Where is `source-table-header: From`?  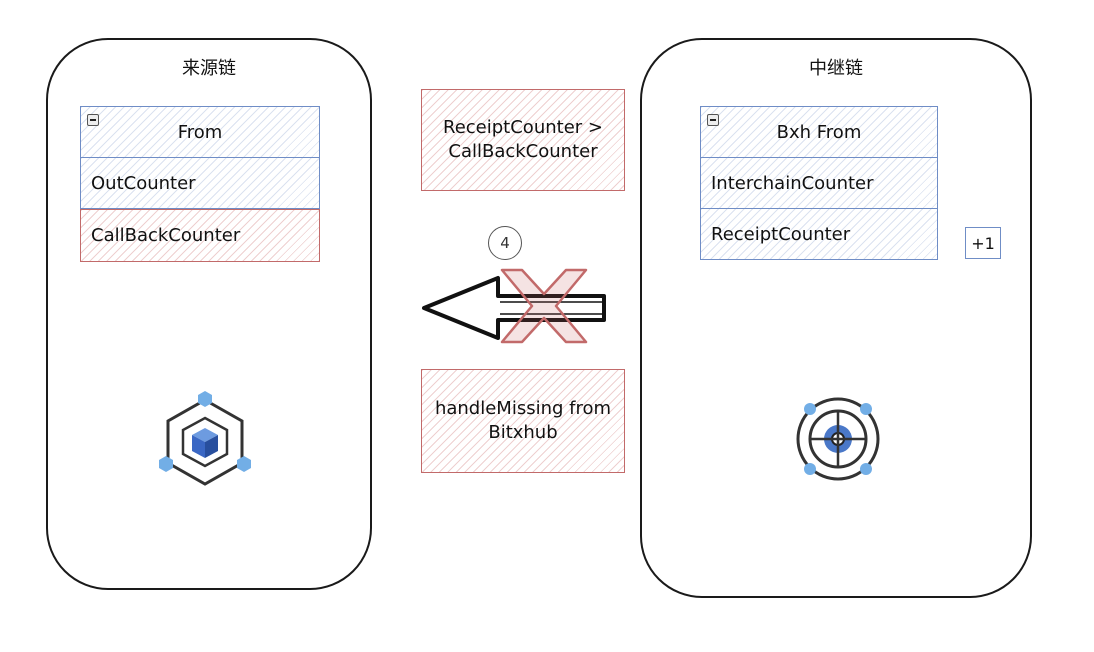 source-table-header: From is located at coordinates (200, 132).